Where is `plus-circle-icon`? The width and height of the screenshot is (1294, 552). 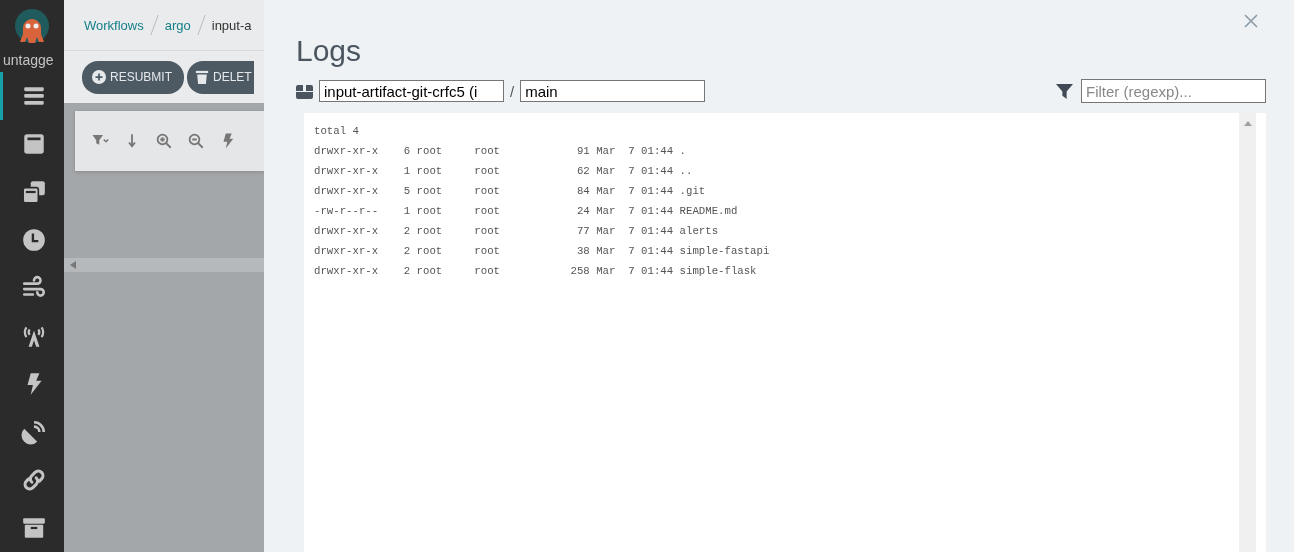 plus-circle-icon is located at coordinates (99, 77).